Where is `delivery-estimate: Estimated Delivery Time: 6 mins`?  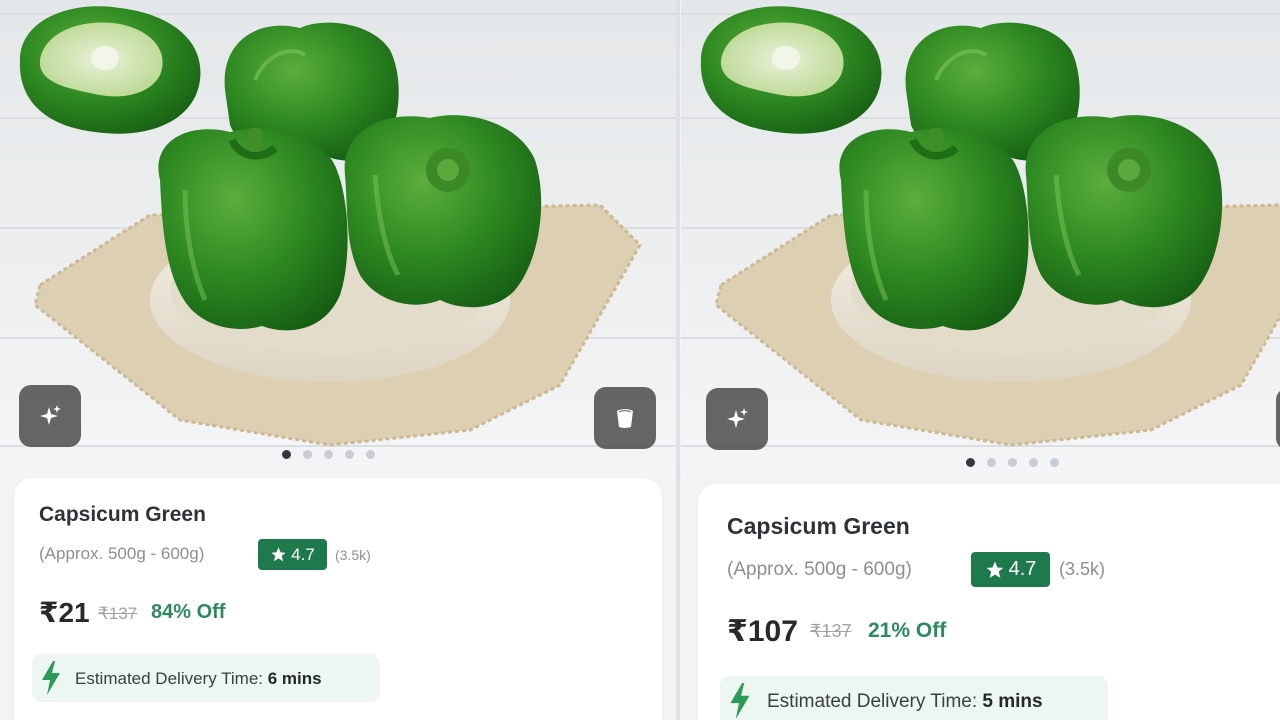
delivery-estimate: Estimated Delivery Time: 6 mins is located at coordinates (206, 678).